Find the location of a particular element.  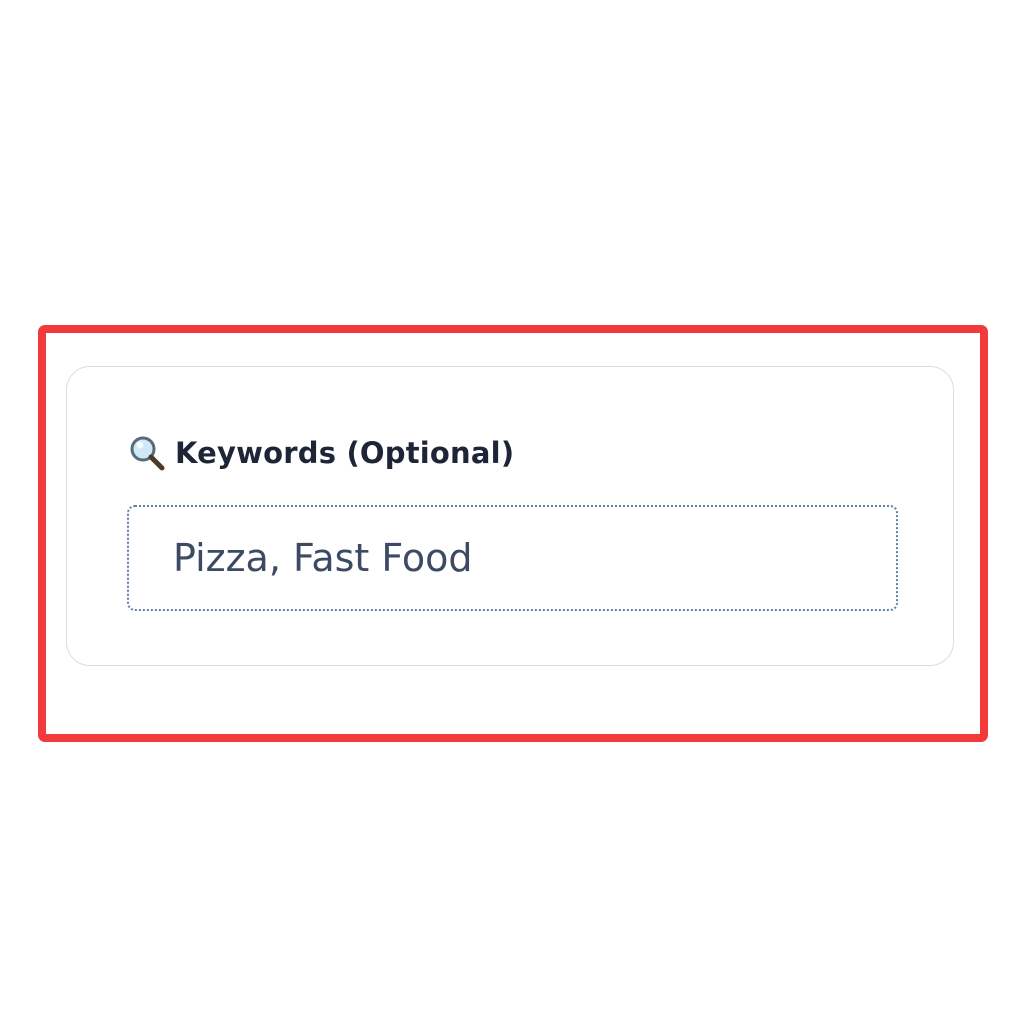

keywords-input is located at coordinates (512, 558).